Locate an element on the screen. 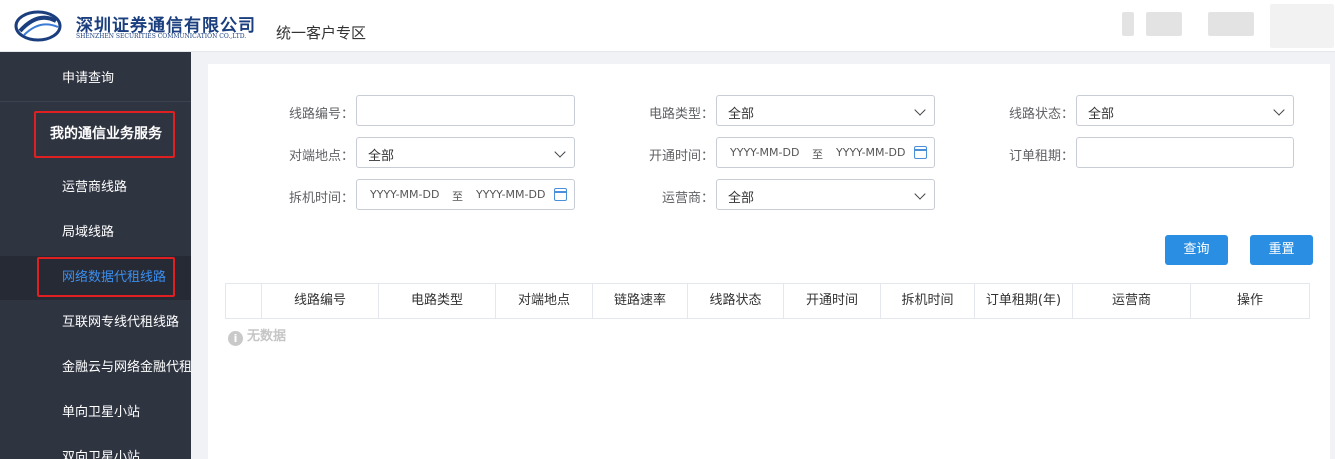 The image size is (1335, 459). col-line-status: 线路状态 is located at coordinates (736, 301).